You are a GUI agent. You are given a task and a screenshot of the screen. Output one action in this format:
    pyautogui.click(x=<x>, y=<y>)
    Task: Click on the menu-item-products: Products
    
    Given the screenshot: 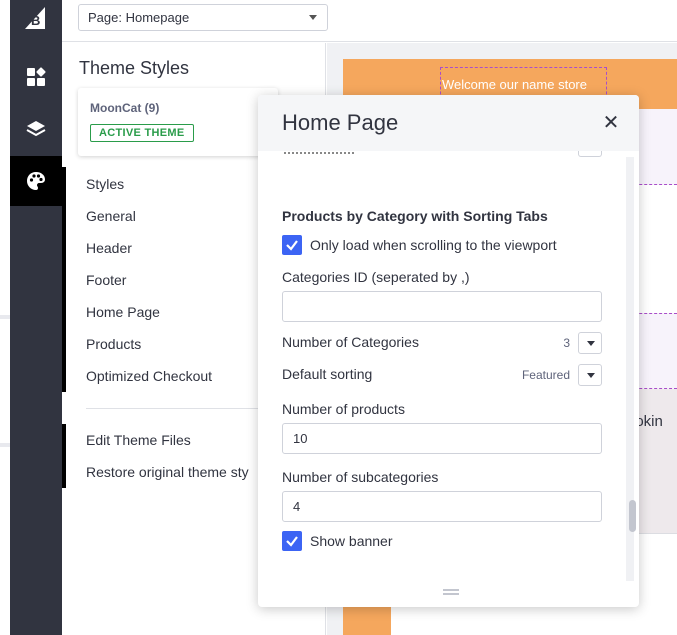 What is the action you would take?
    pyautogui.click(x=113, y=344)
    